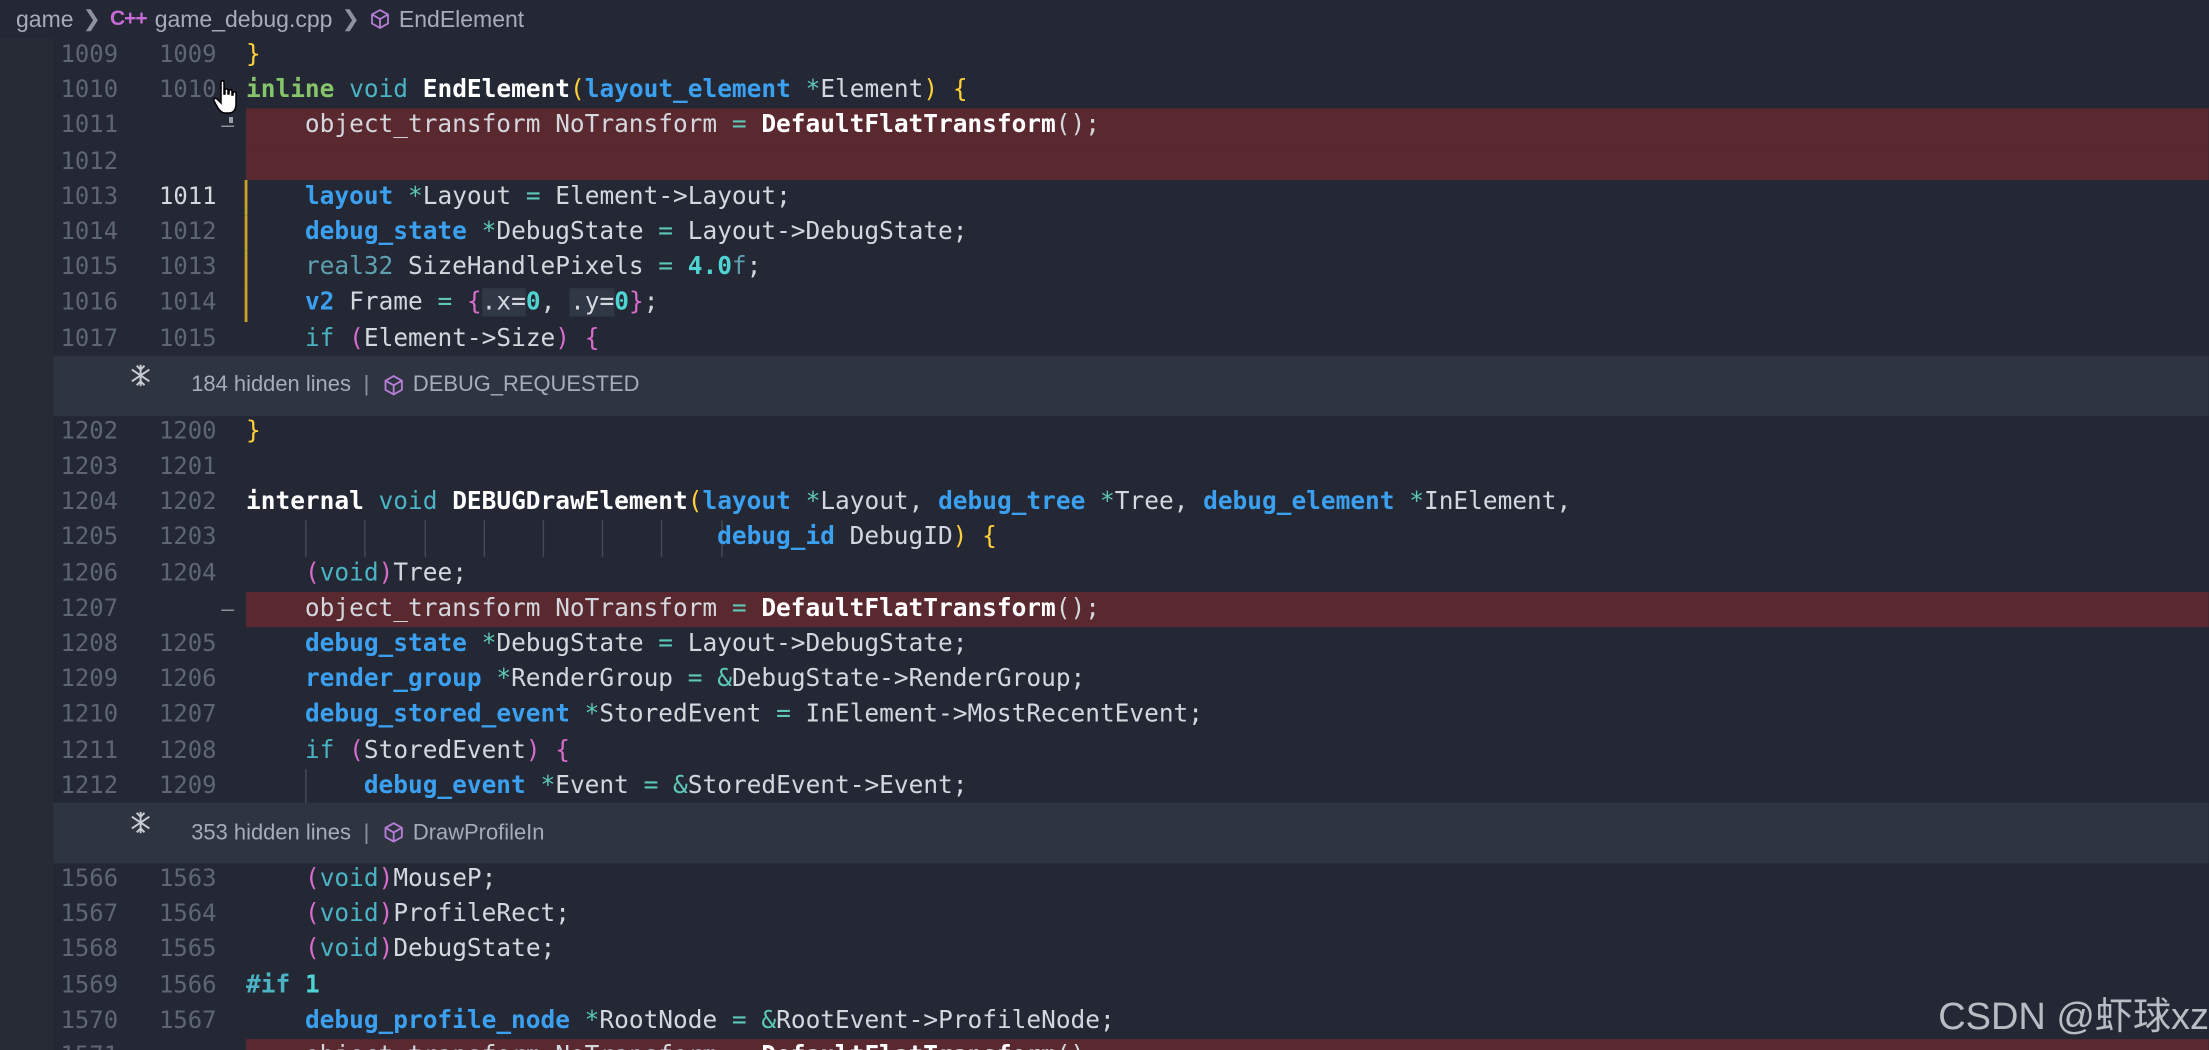 The height and width of the screenshot is (1050, 2209). I want to click on code-line: 1566 1563 (void)MouseP;, so click(1104, 879).